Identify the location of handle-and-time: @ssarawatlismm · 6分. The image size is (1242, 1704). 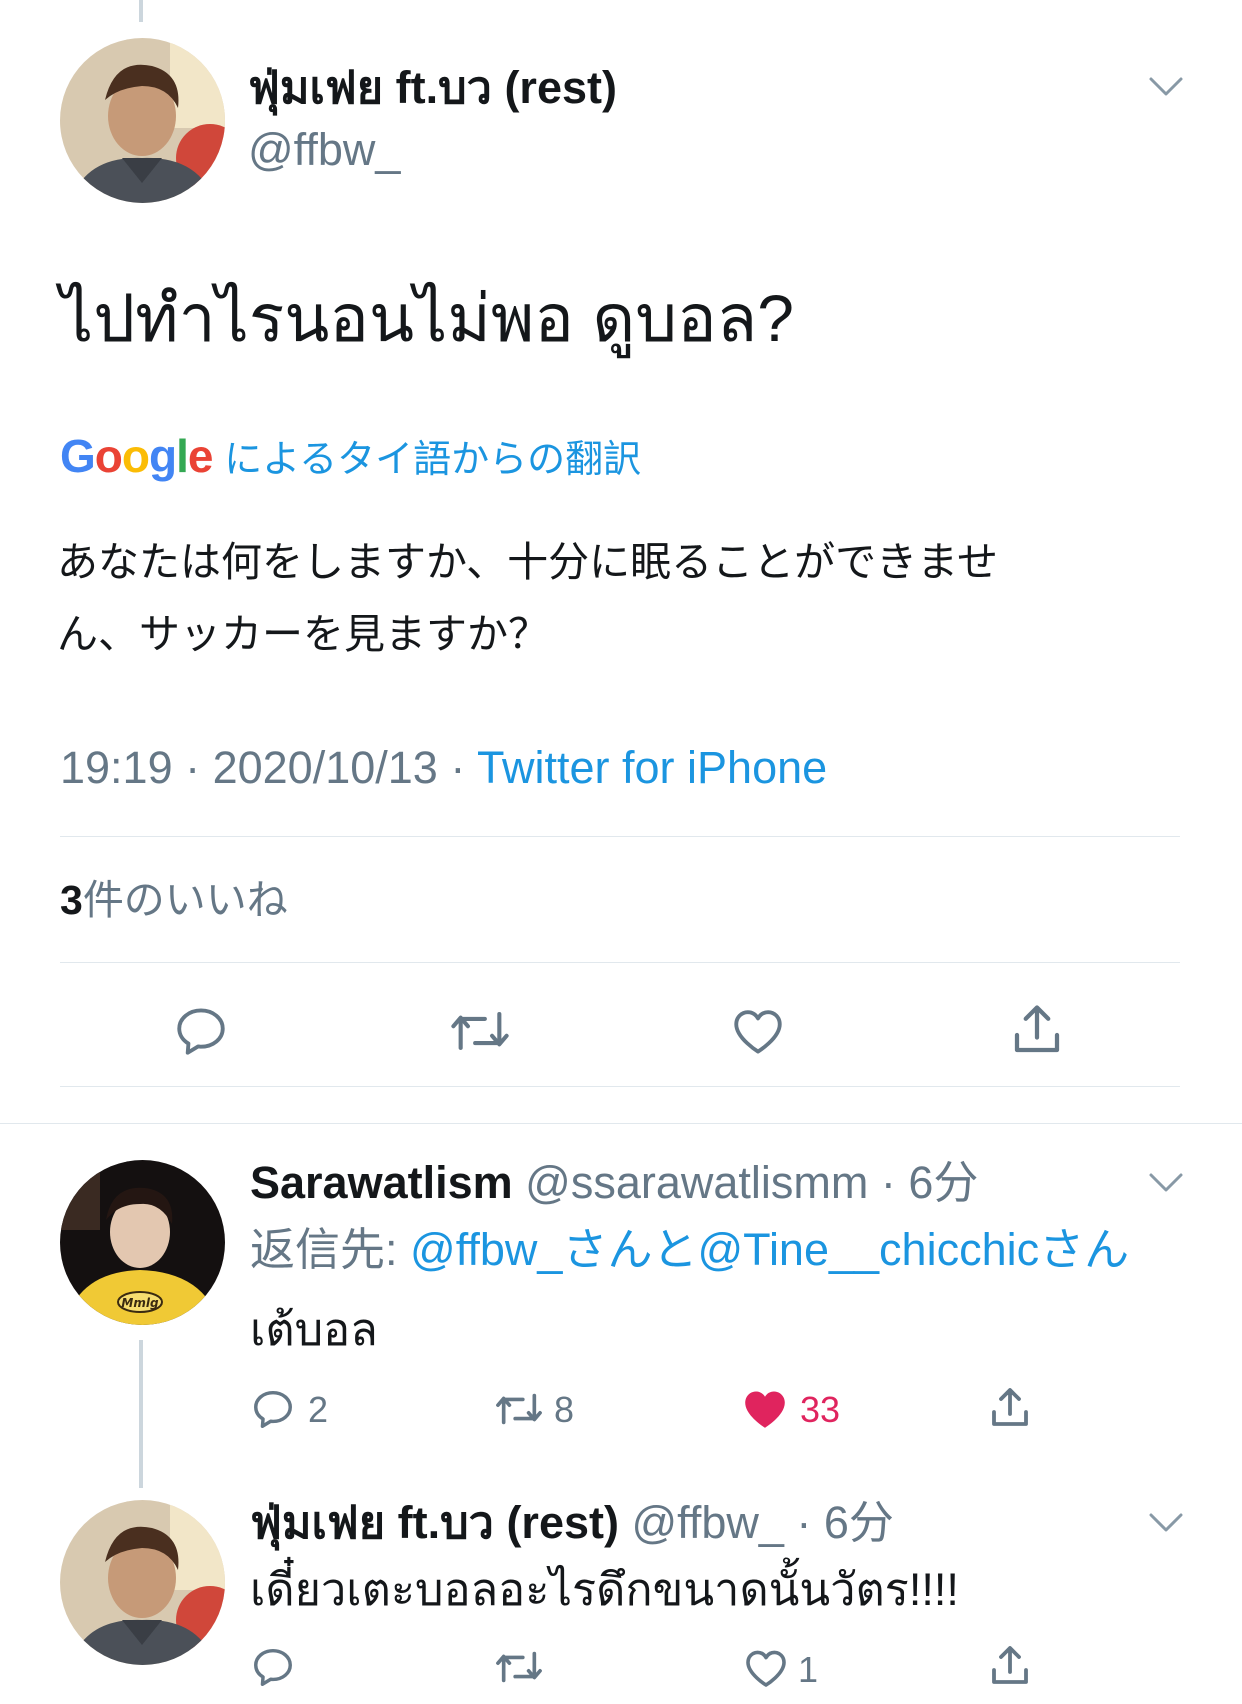
(751, 1182).